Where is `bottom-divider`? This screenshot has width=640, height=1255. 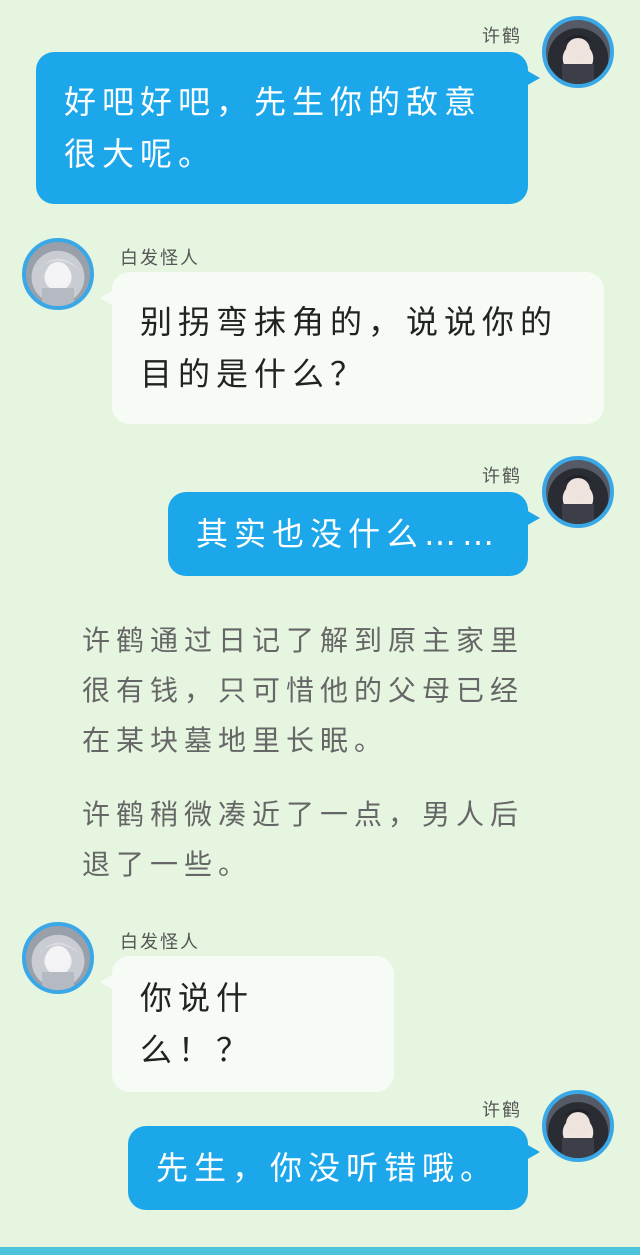
bottom-divider is located at coordinates (320, 1251).